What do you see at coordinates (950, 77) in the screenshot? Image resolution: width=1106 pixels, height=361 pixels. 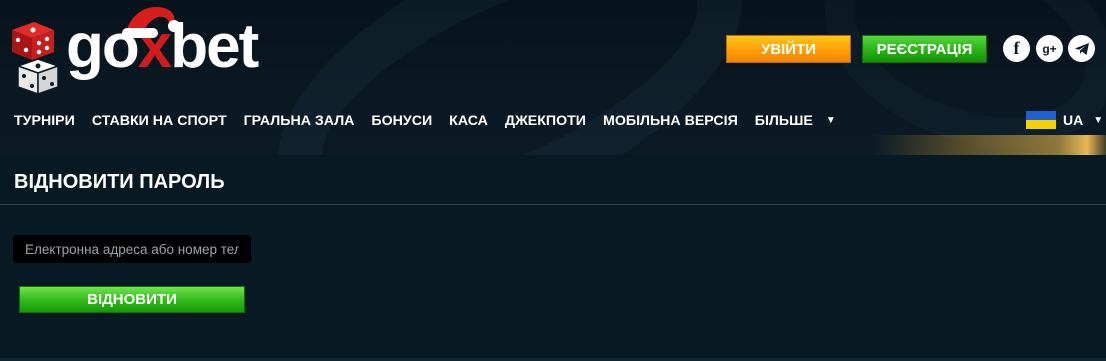 I see `background-swirl` at bounding box center [950, 77].